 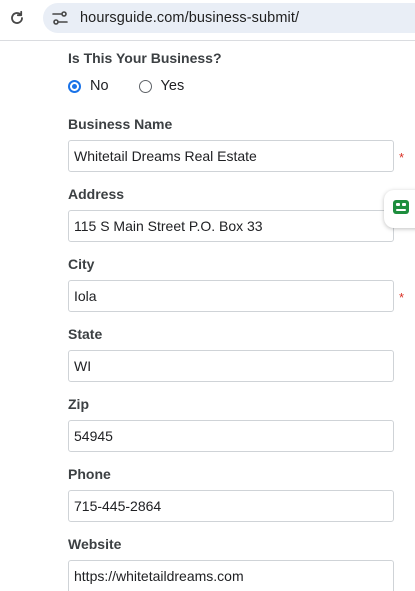 What do you see at coordinates (81, 264) in the screenshot?
I see `city-label: City` at bounding box center [81, 264].